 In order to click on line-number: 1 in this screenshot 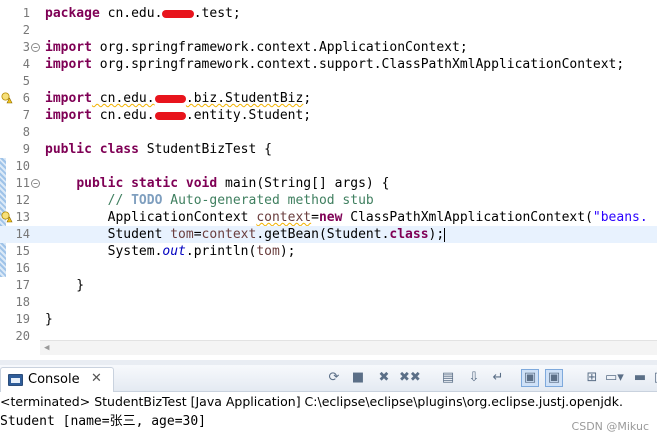, I will do `click(26, 13)`.